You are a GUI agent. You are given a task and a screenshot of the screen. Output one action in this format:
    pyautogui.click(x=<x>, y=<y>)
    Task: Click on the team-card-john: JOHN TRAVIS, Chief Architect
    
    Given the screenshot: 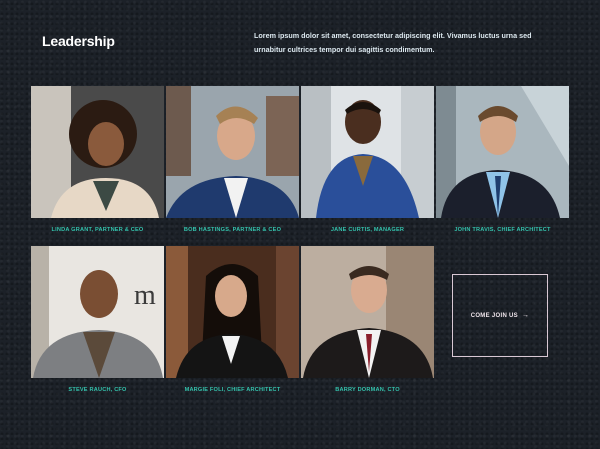 What is the action you would take?
    pyautogui.click(x=502, y=159)
    